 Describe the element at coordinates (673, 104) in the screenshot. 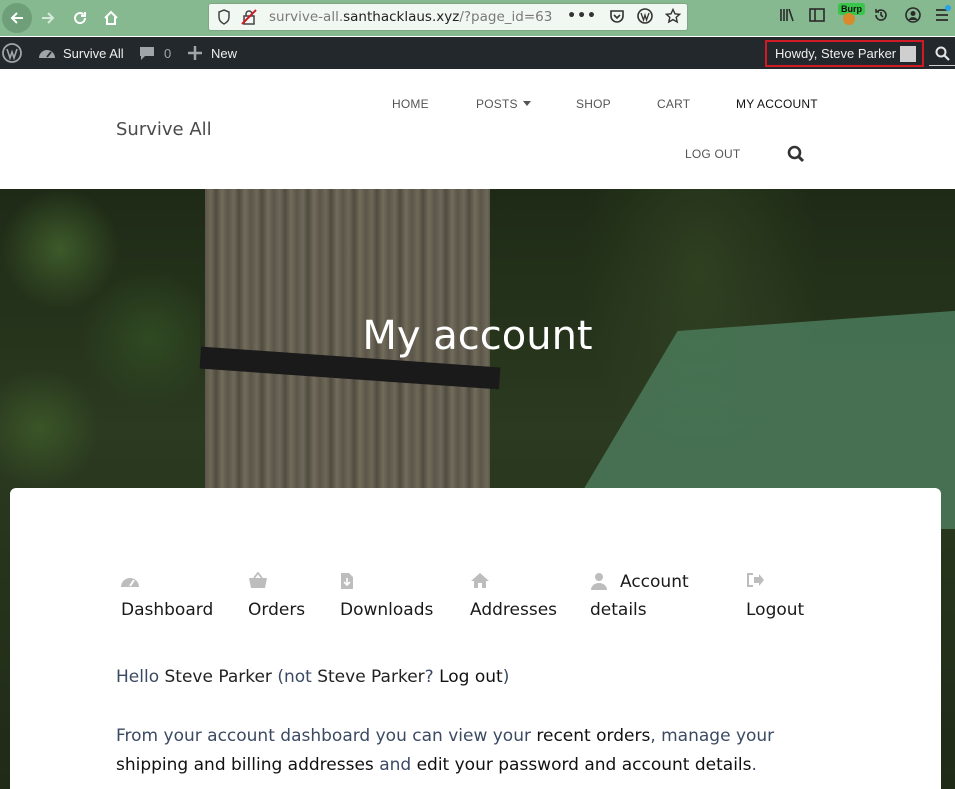

I see `nav-cart: CART` at that location.